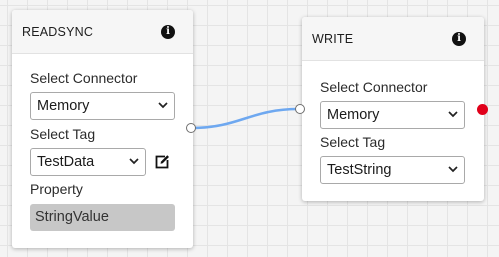  I want to click on tag-select: TestData, so click(88, 162).